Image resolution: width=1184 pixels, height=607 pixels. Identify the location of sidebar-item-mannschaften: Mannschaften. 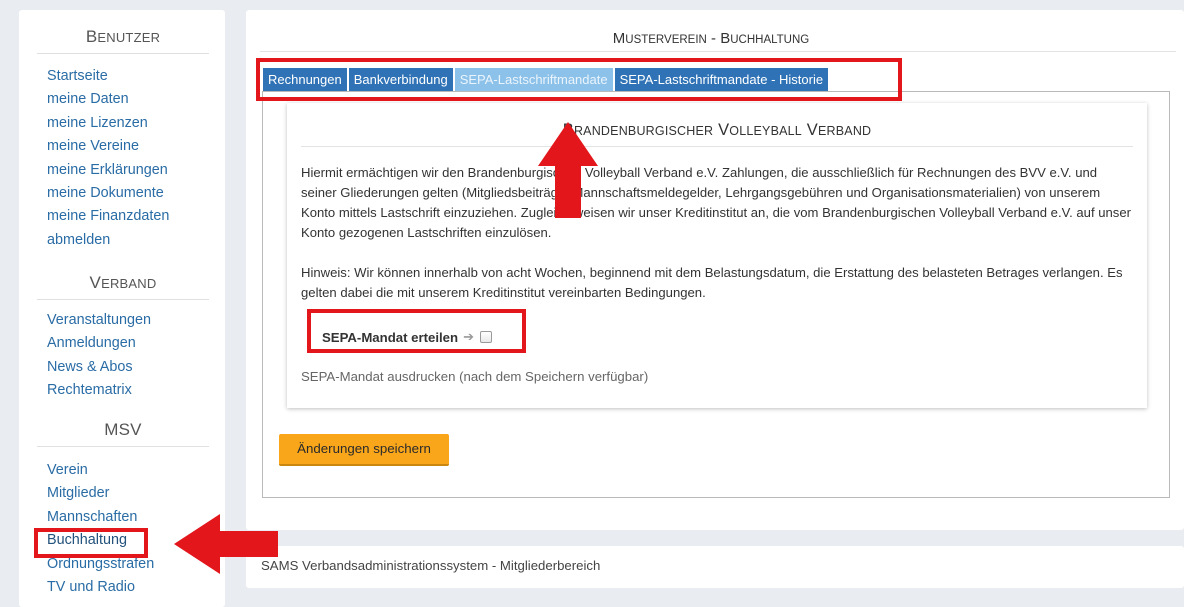
(92, 517).